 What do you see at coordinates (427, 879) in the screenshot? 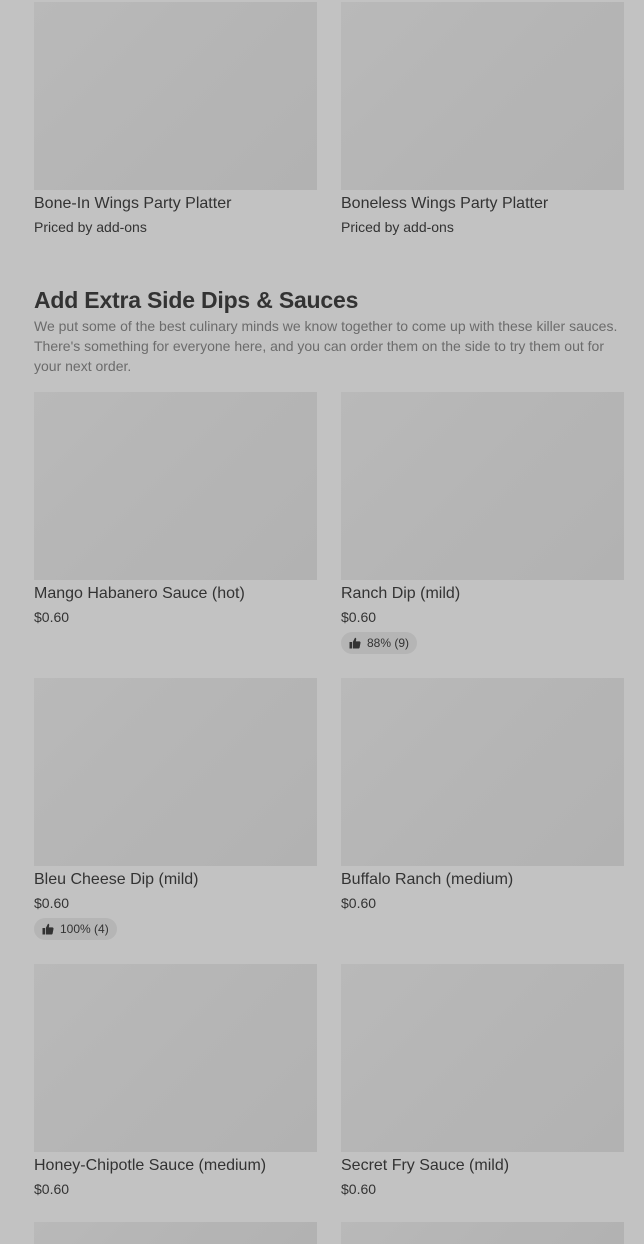
I see `item-name: Buffalo Ranch (medium)` at bounding box center [427, 879].